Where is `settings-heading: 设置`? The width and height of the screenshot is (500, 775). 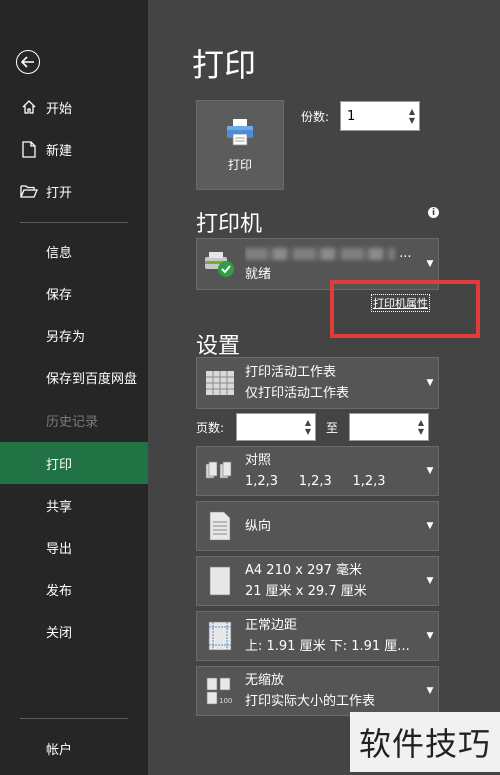
settings-heading: 设置 is located at coordinates (218, 346).